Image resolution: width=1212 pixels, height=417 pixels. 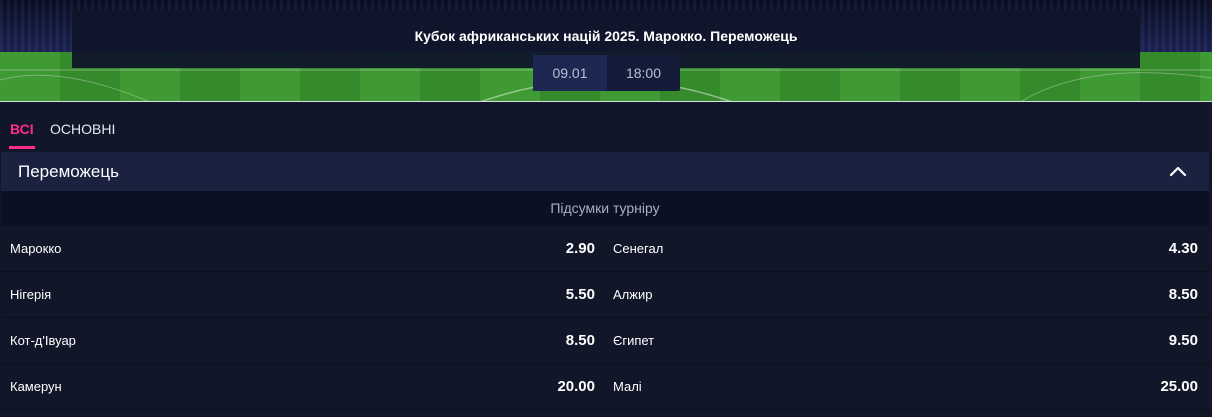 I want to click on odds-button: 20.00, so click(x=538, y=387).